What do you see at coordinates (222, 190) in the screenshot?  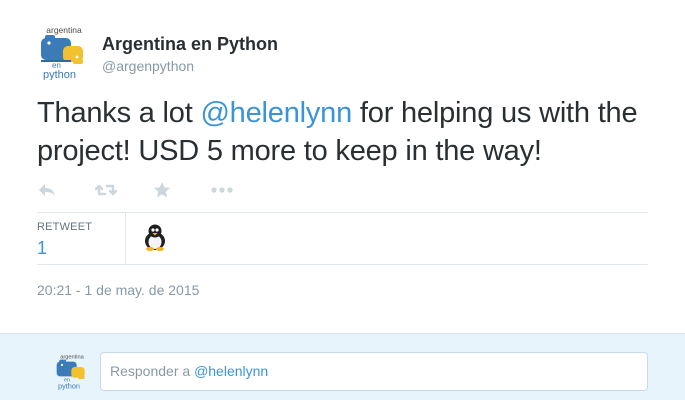 I see `more-icon` at bounding box center [222, 190].